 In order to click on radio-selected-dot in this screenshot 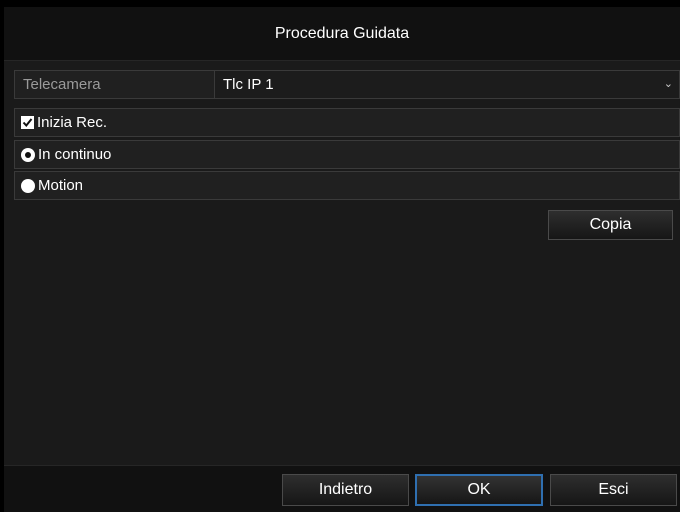, I will do `click(28, 154)`.